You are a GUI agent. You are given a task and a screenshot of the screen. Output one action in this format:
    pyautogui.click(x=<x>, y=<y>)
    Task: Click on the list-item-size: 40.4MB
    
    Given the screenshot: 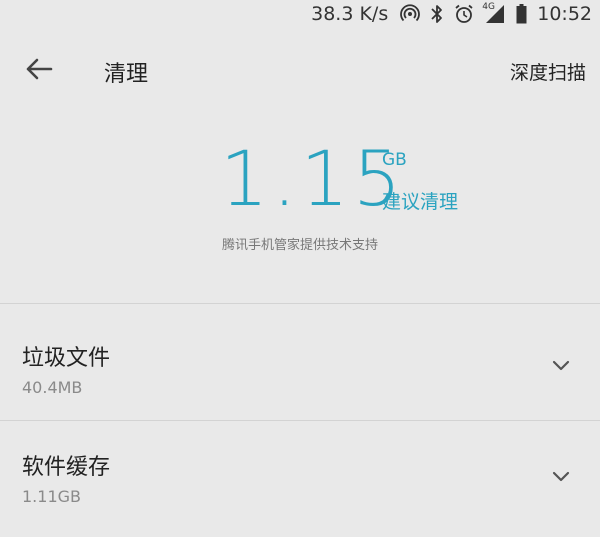 What is the action you would take?
    pyautogui.click(x=52, y=387)
    